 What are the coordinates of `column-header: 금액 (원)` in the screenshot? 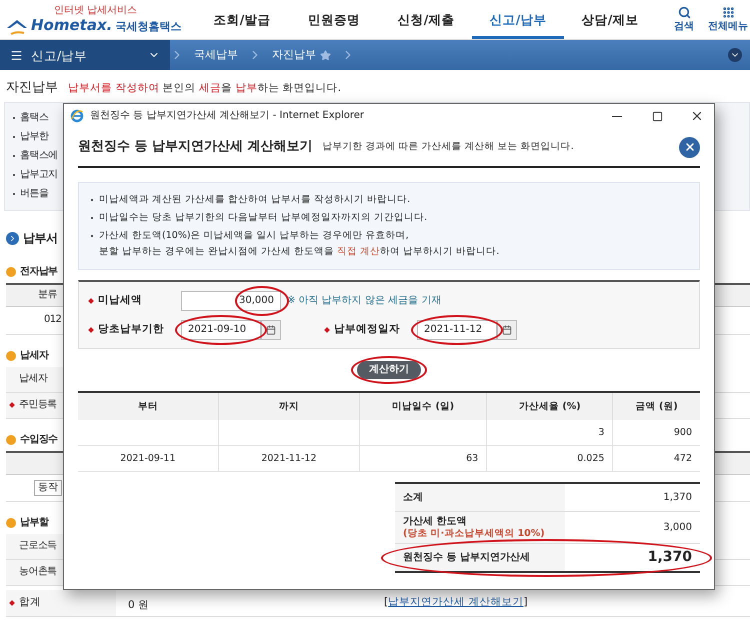 It's located at (656, 406).